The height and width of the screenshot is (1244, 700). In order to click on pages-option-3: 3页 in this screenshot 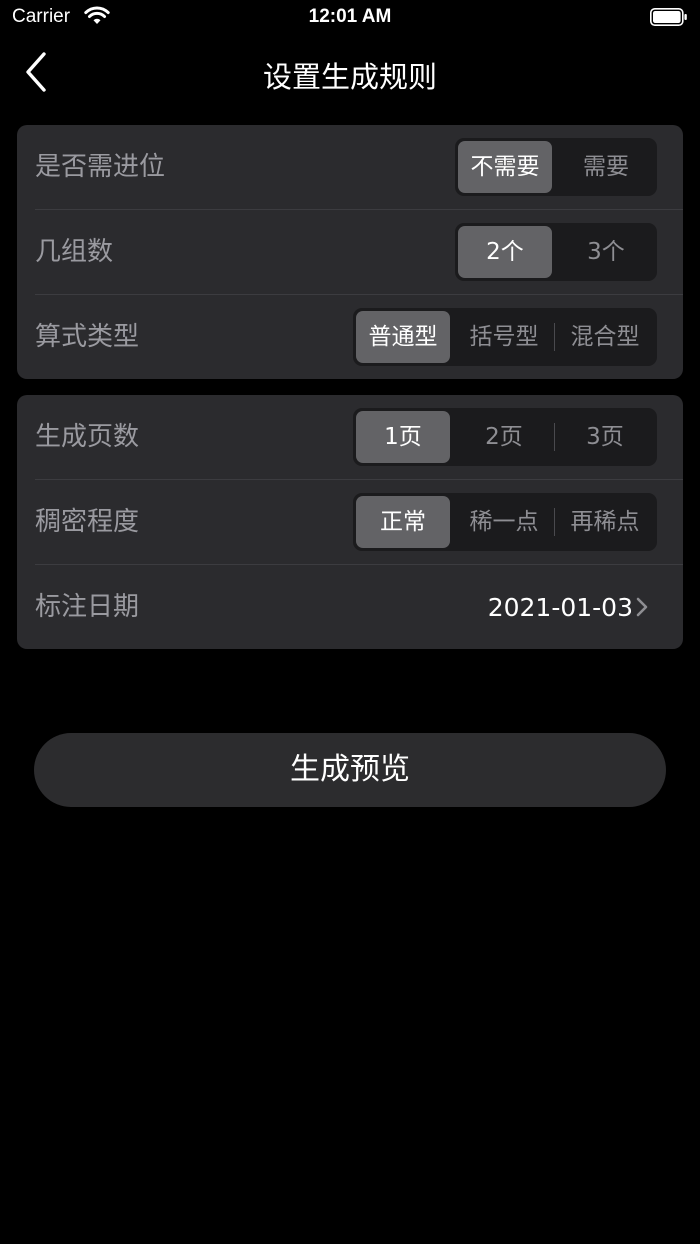, I will do `click(605, 437)`.